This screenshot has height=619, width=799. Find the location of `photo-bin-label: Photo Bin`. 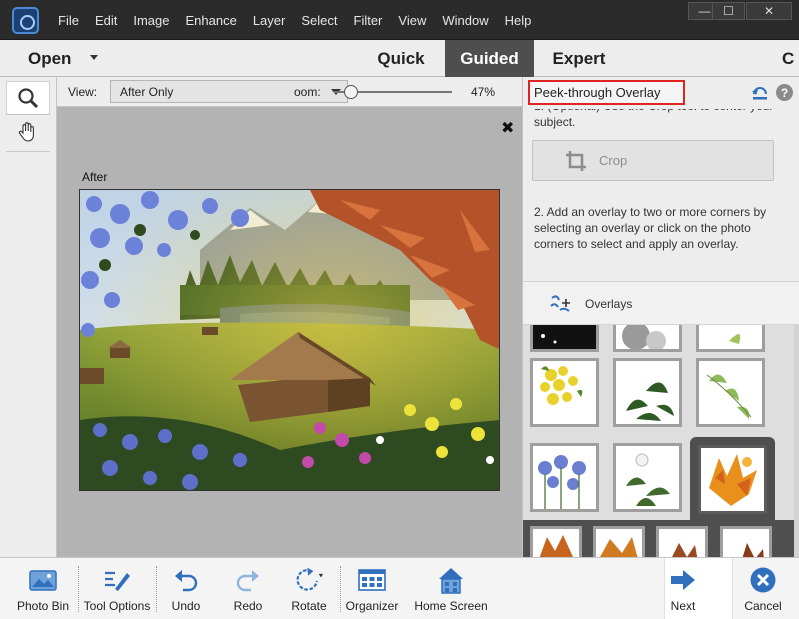

photo-bin-label: Photo Bin is located at coordinates (43, 606).